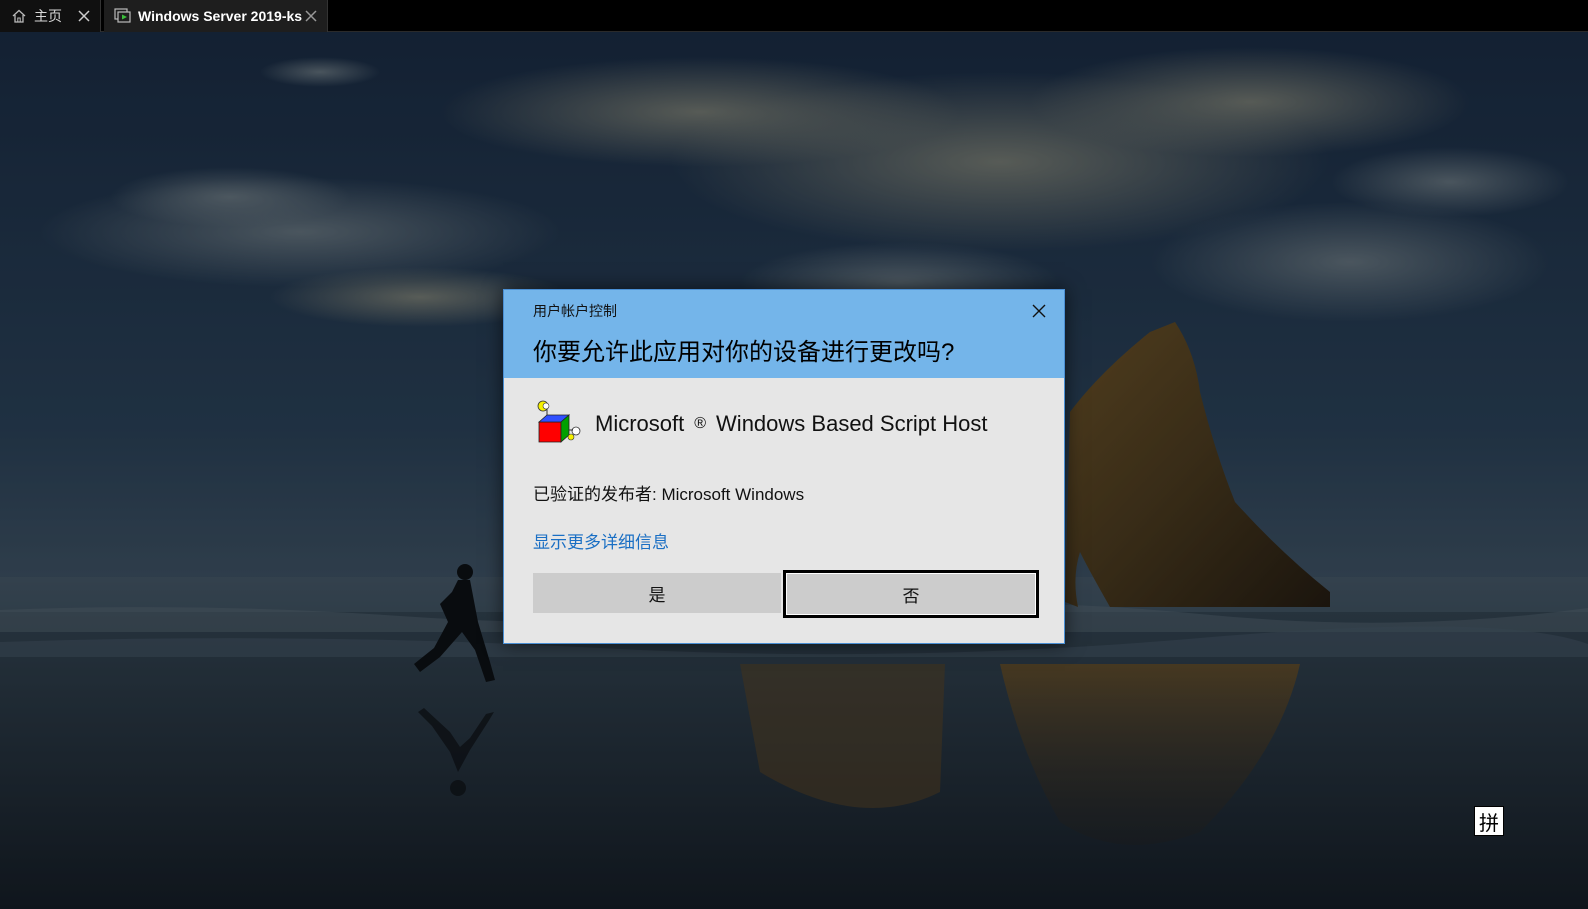  I want to click on uac-question: 你要允许此应用对你的设备进行更改吗?, so click(744, 352).